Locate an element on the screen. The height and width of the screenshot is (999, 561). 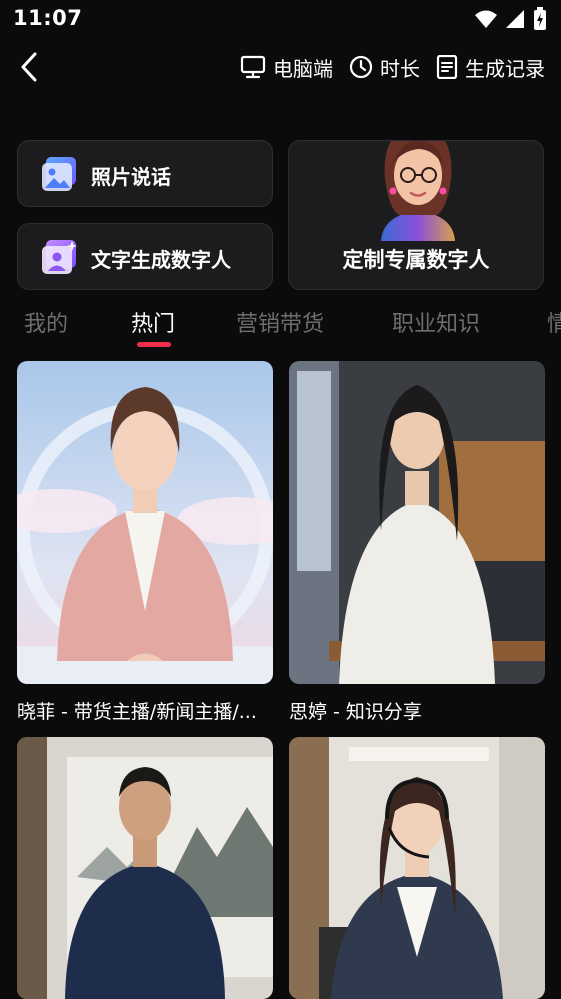
custom-avatar-card: 定制专属数字人 is located at coordinates (416, 215).